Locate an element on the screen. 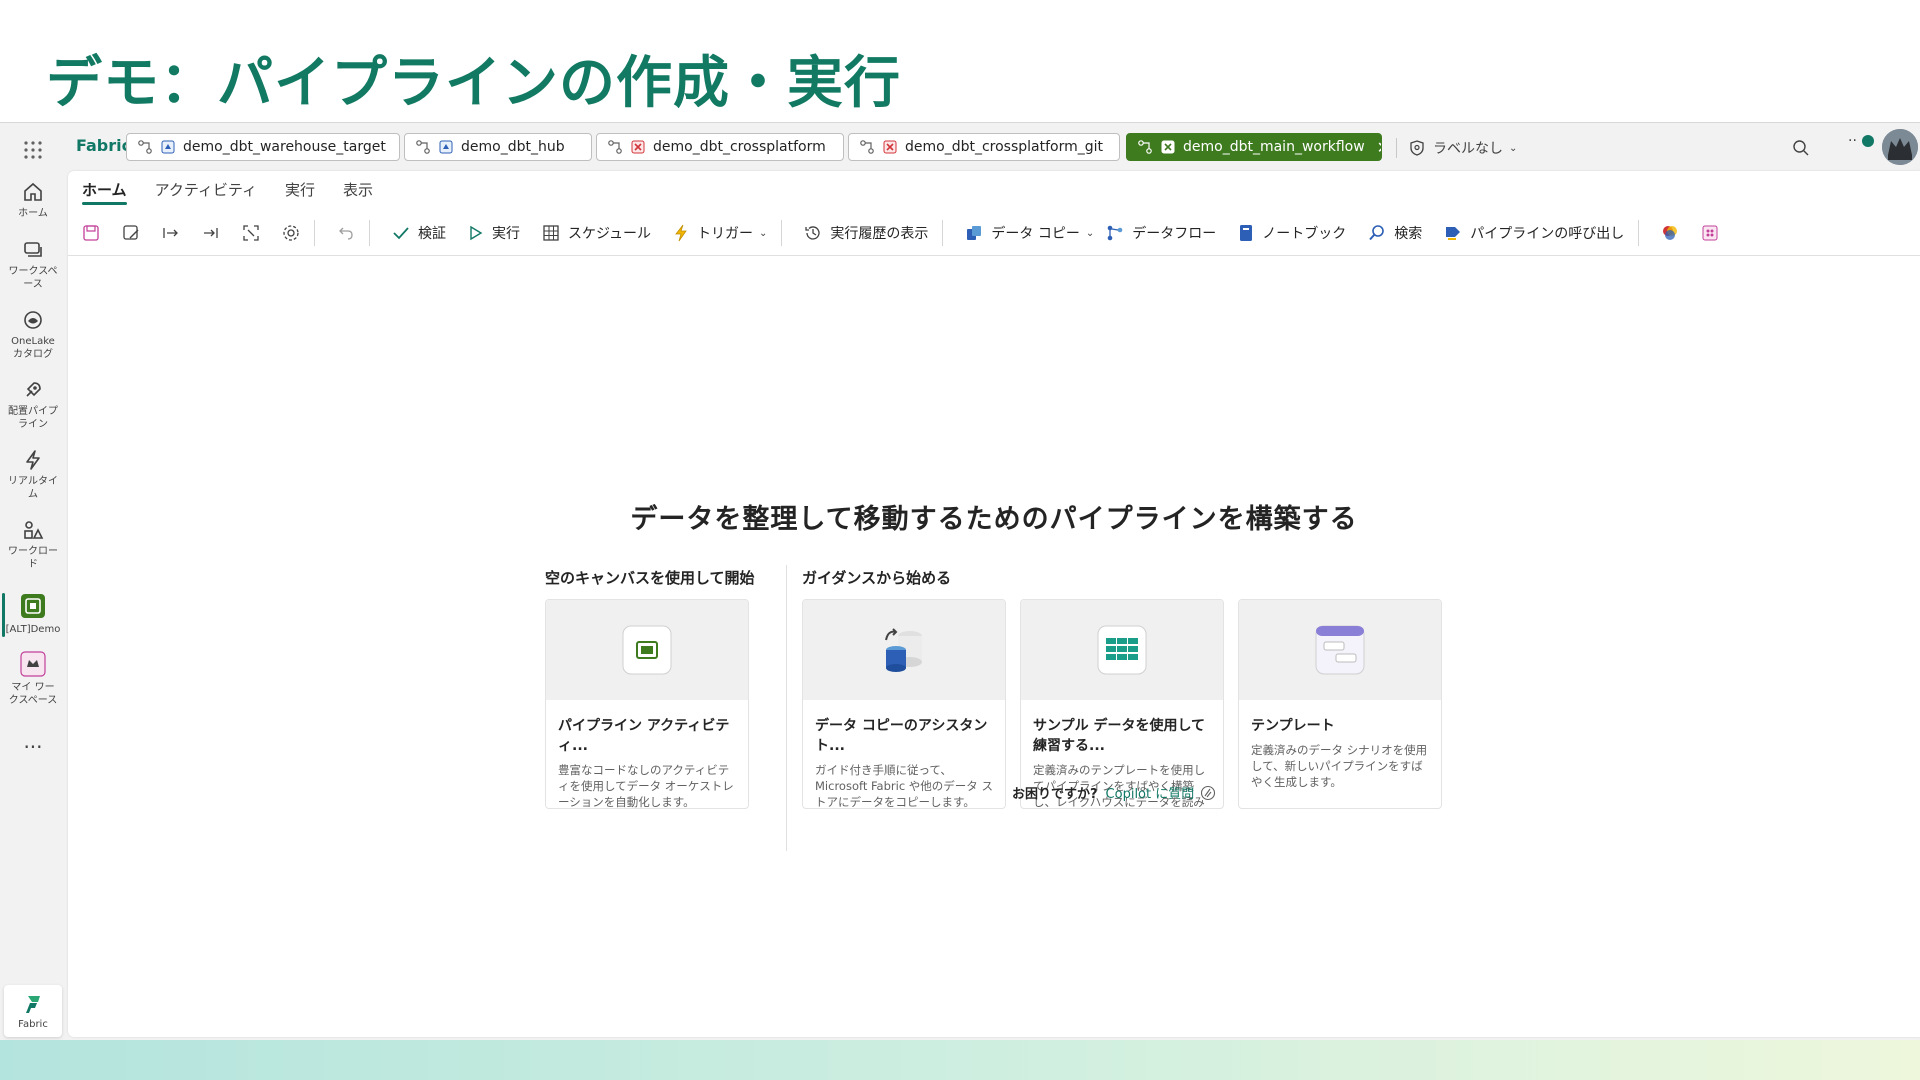  fabric-logo-icon is located at coordinates (33, 1004).